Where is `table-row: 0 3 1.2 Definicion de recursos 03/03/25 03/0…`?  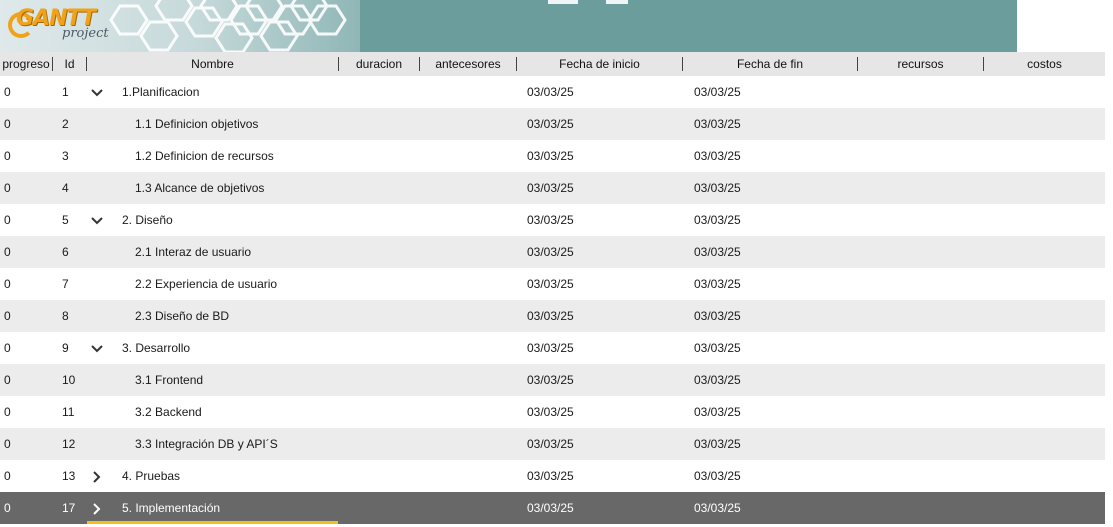 table-row: 0 3 1.2 Definicion de recursos 03/03/25 03/0… is located at coordinates (552, 156).